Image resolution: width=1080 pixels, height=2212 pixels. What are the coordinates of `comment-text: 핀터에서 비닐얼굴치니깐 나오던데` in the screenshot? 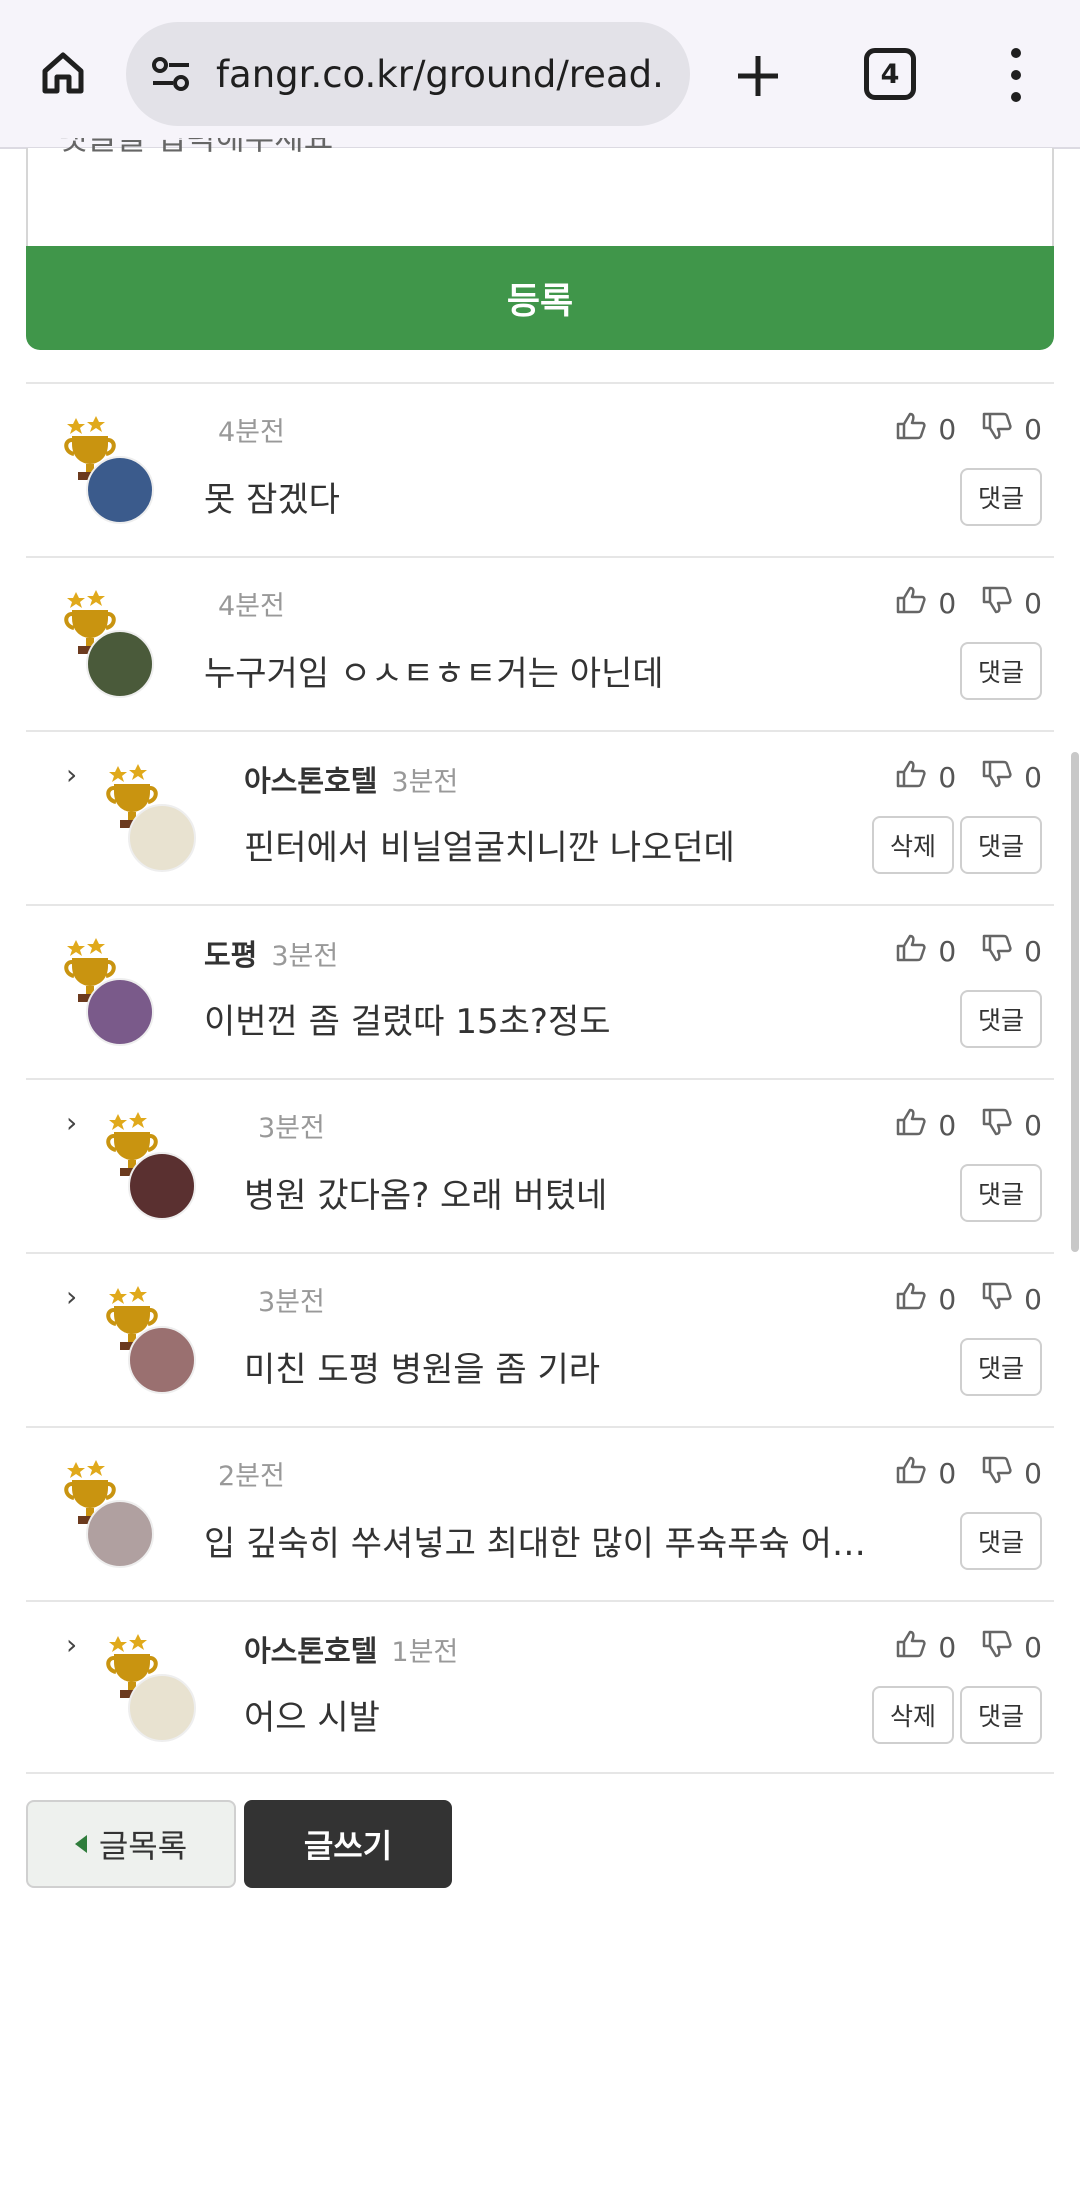 It's located at (489, 848).